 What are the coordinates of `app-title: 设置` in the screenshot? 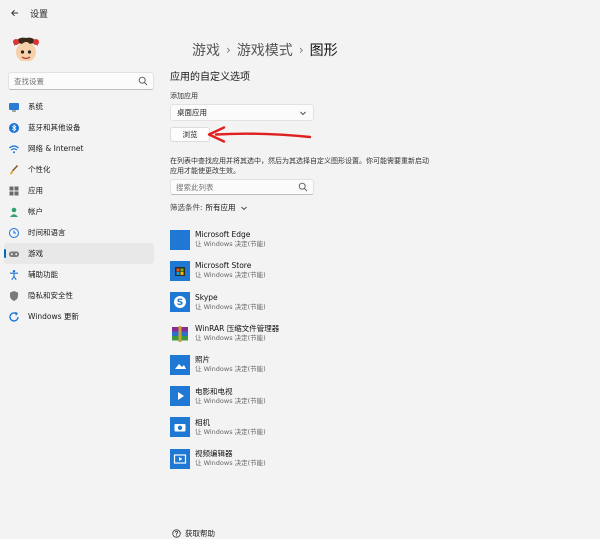 It's located at (39, 14).